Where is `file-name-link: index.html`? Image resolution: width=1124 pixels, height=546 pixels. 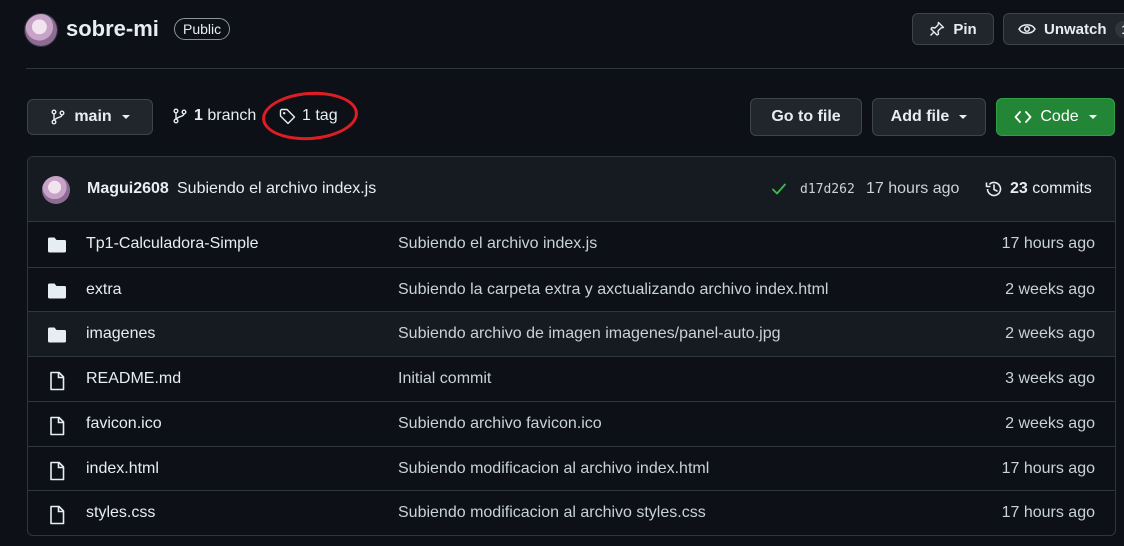
file-name-link: index.html is located at coordinates (122, 469).